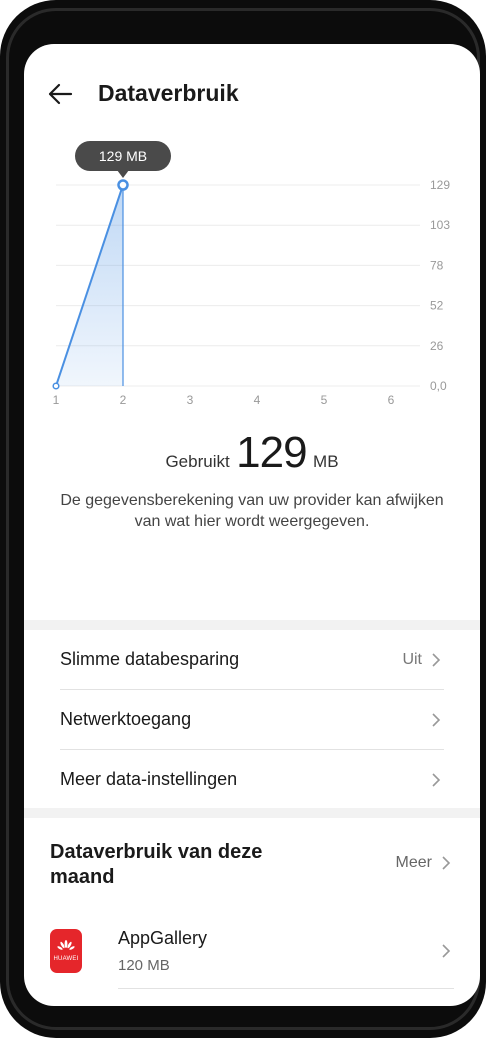 The width and height of the screenshot is (486, 1038). Describe the element at coordinates (326, 461) in the screenshot. I see `usage-unit: MB` at that location.